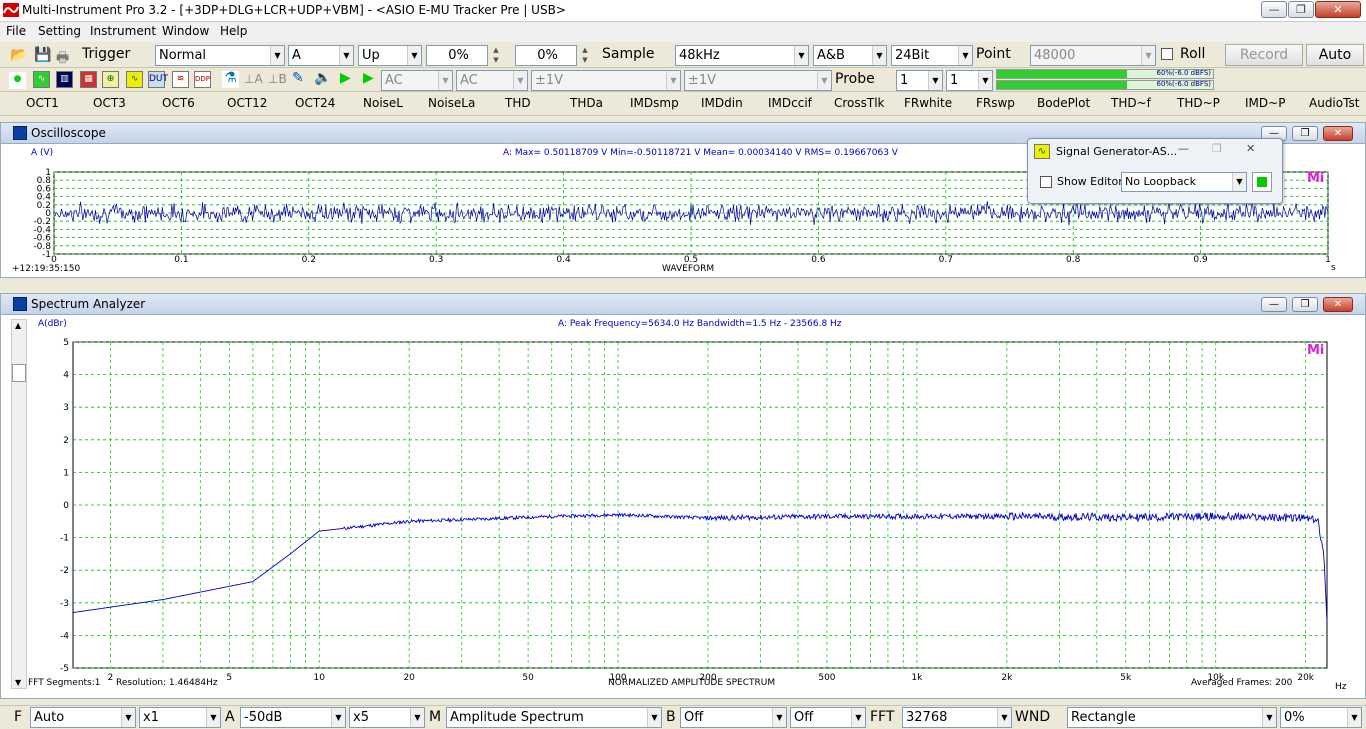 Image resolution: width=1366 pixels, height=729 pixels. Describe the element at coordinates (180, 79) in the screenshot. I see `meter-icon: ≋` at that location.